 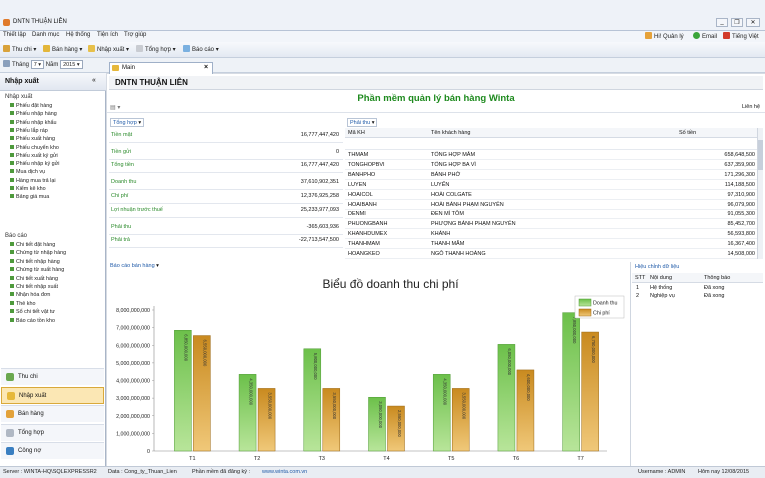 What do you see at coordinates (52, 376) in the screenshot?
I see `nav-button: Thu chi` at bounding box center [52, 376].